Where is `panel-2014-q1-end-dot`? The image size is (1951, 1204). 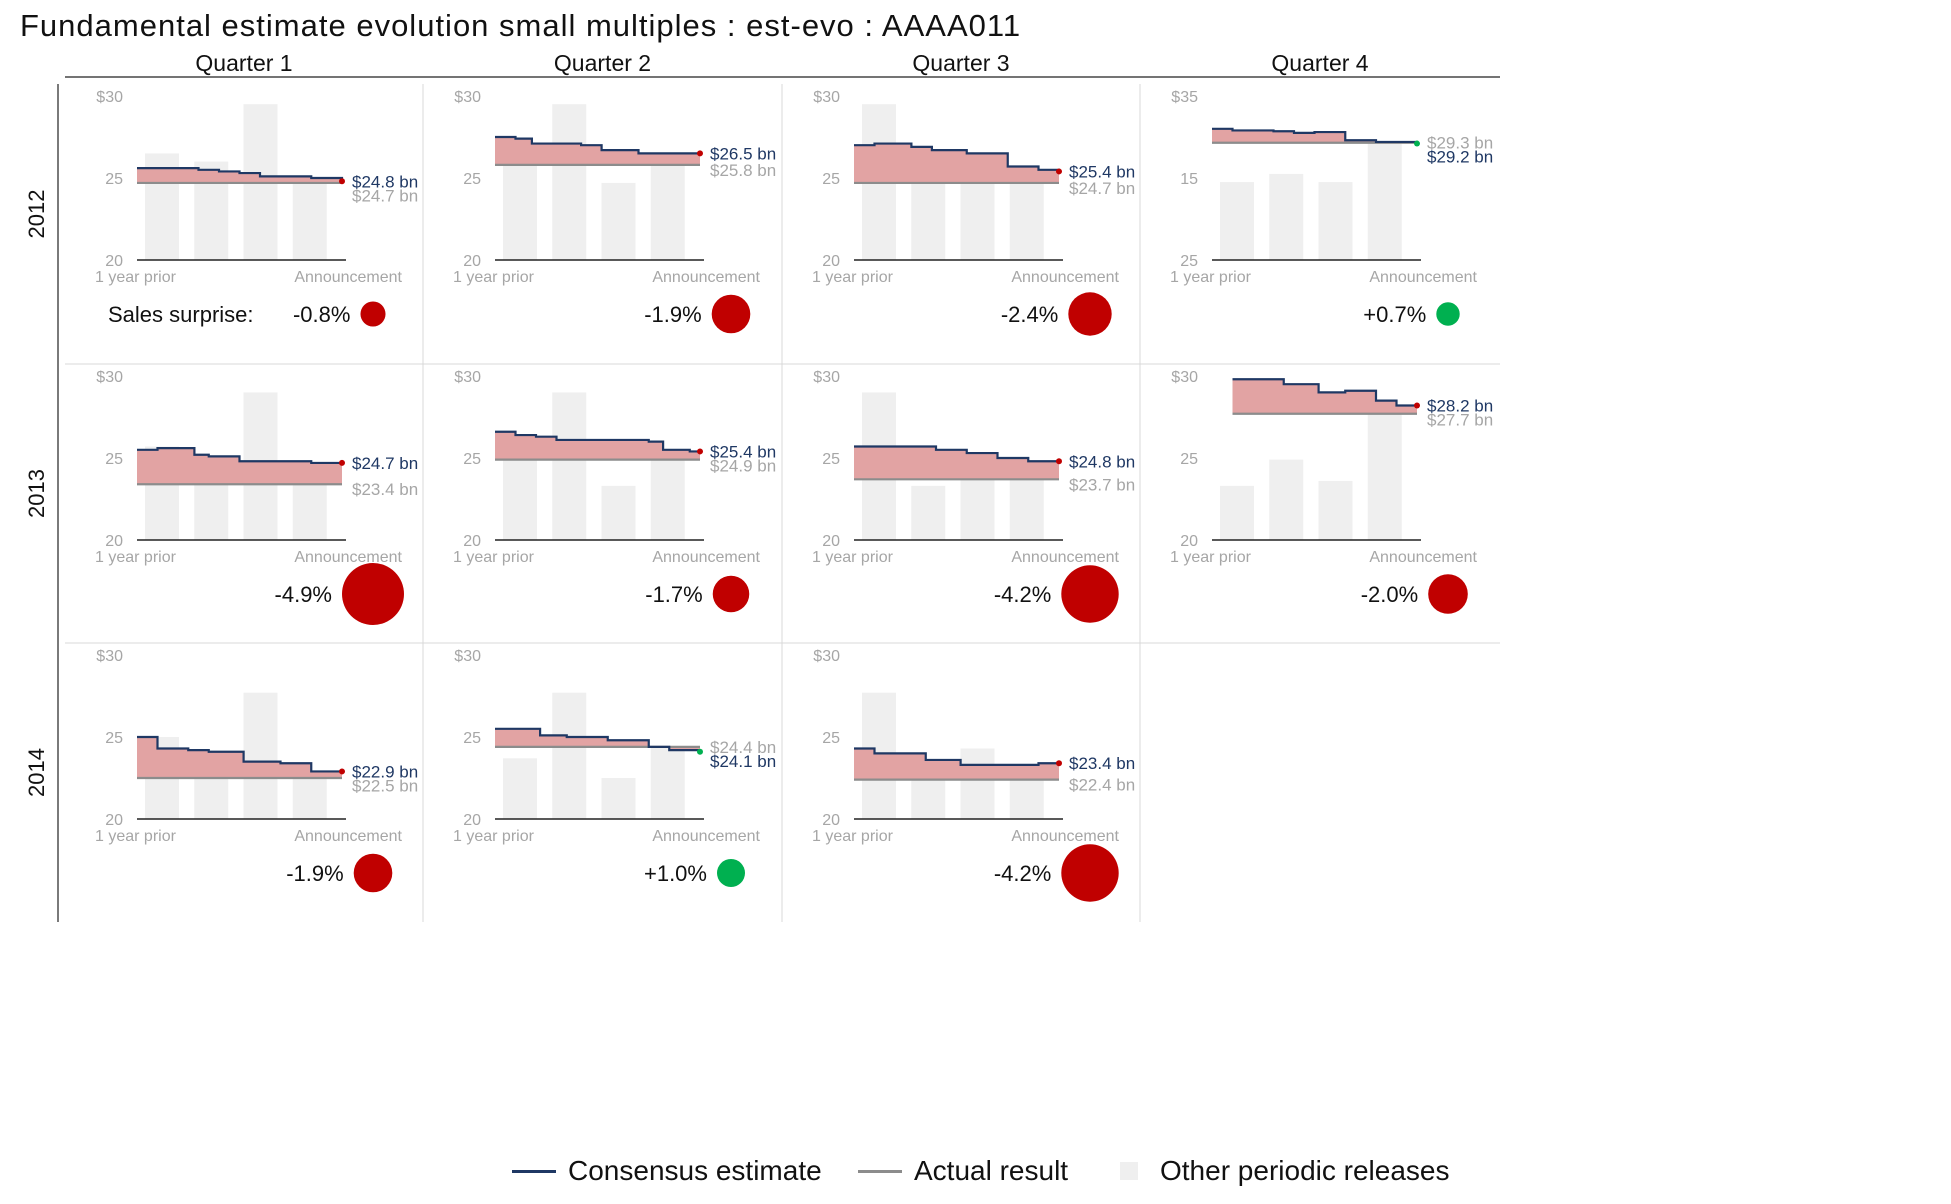
panel-2014-q1-end-dot is located at coordinates (342, 771).